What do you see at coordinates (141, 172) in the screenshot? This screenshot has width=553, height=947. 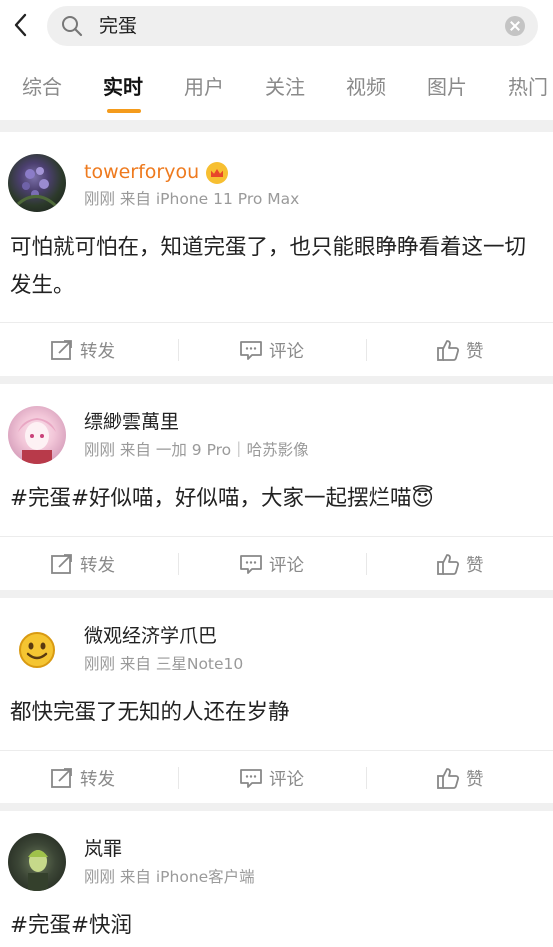 I see `username: towerforyou` at bounding box center [141, 172].